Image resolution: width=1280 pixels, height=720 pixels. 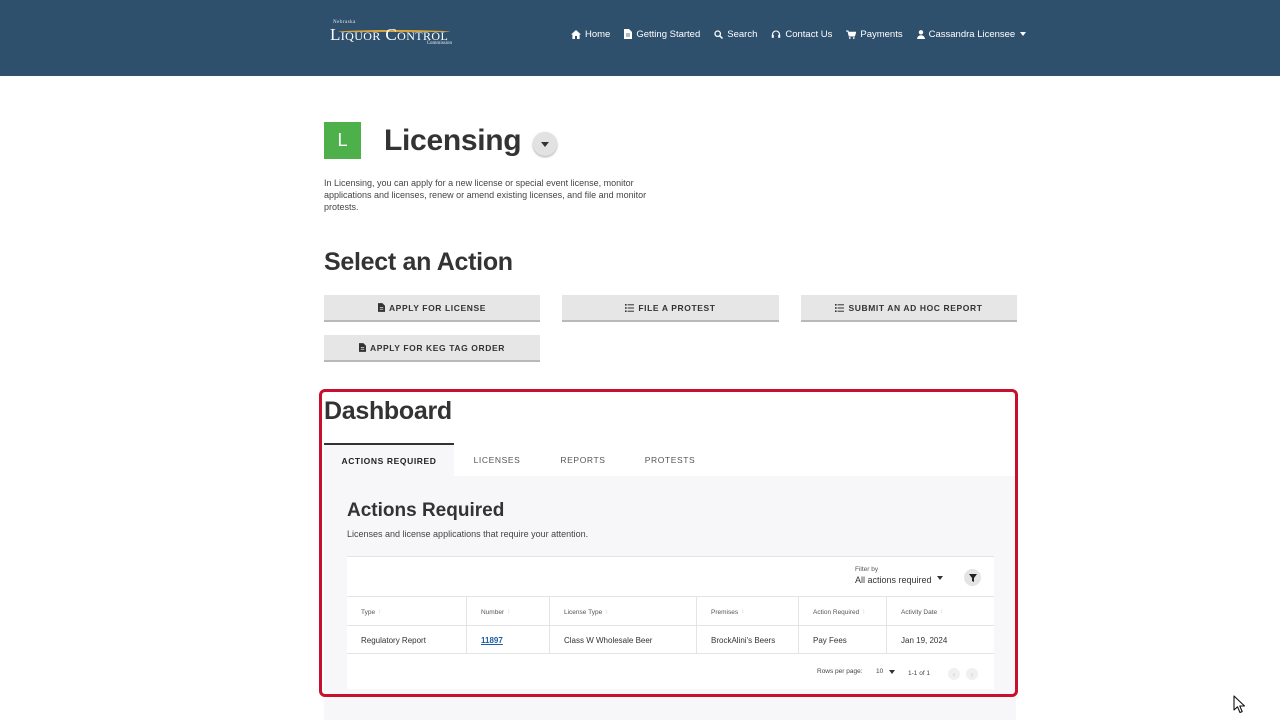 What do you see at coordinates (742, 34) in the screenshot?
I see `nav-search-label: Search` at bounding box center [742, 34].